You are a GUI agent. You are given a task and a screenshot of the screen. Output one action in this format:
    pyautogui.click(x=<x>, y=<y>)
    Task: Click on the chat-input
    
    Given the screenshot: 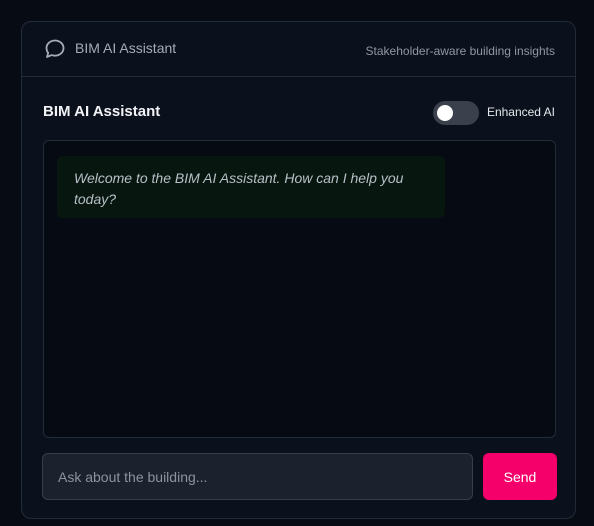 What is the action you would take?
    pyautogui.click(x=257, y=476)
    